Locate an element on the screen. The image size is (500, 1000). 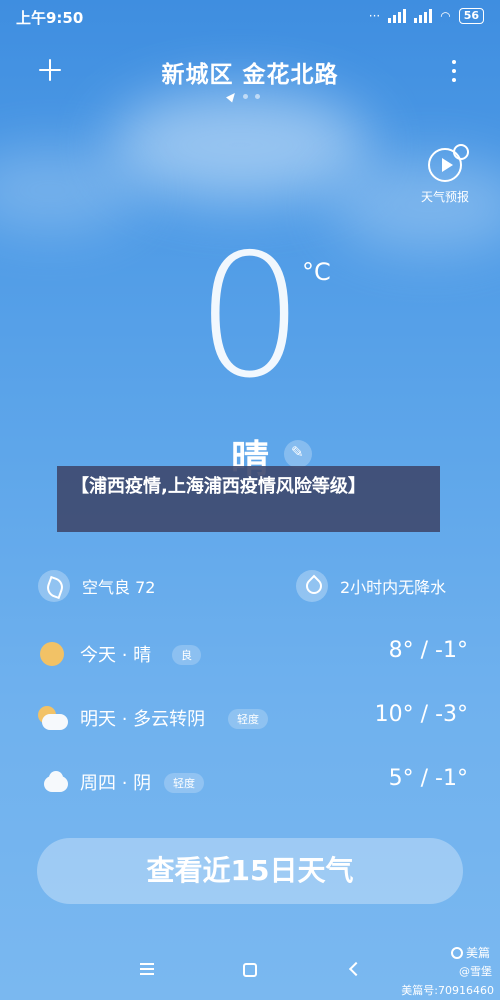
day-row-thursday: 周四 · 阴 轻度 5° / -1° is located at coordinates (253, 782).